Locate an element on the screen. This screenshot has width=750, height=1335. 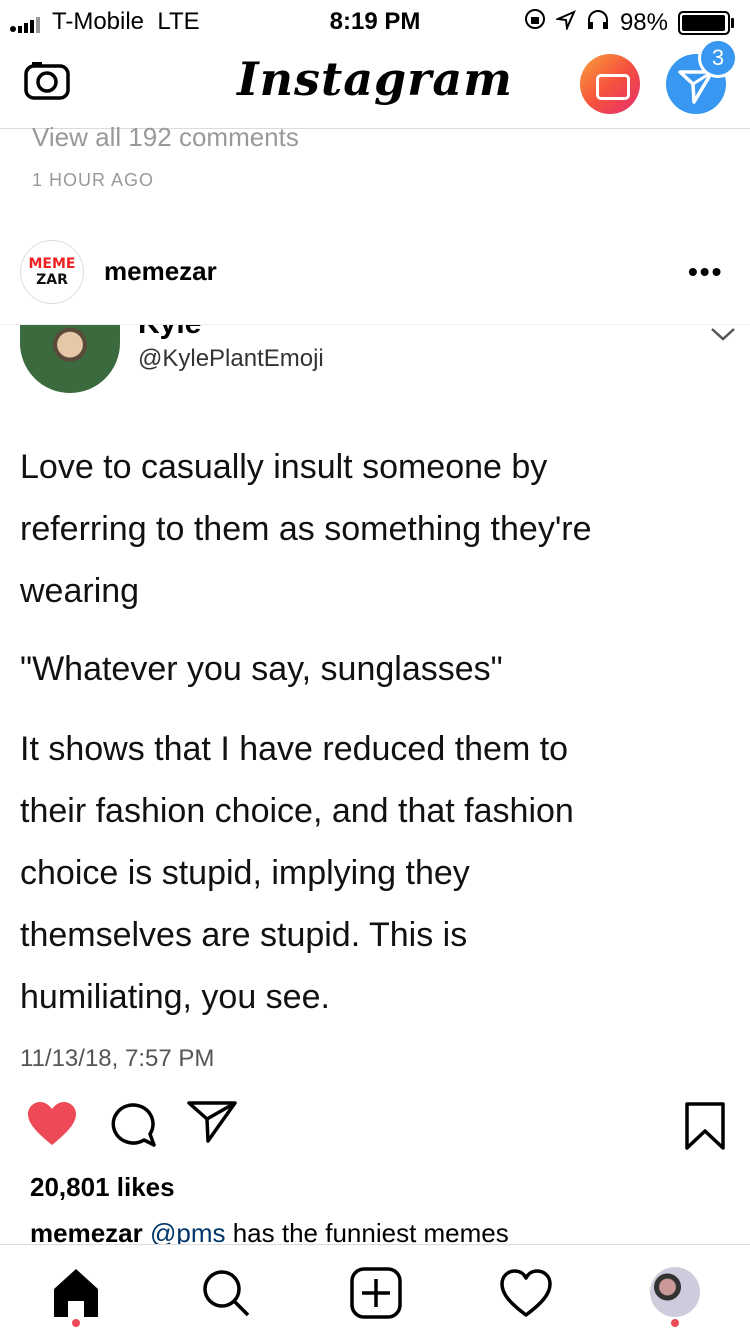
share-icon is located at coordinates (212, 1124).